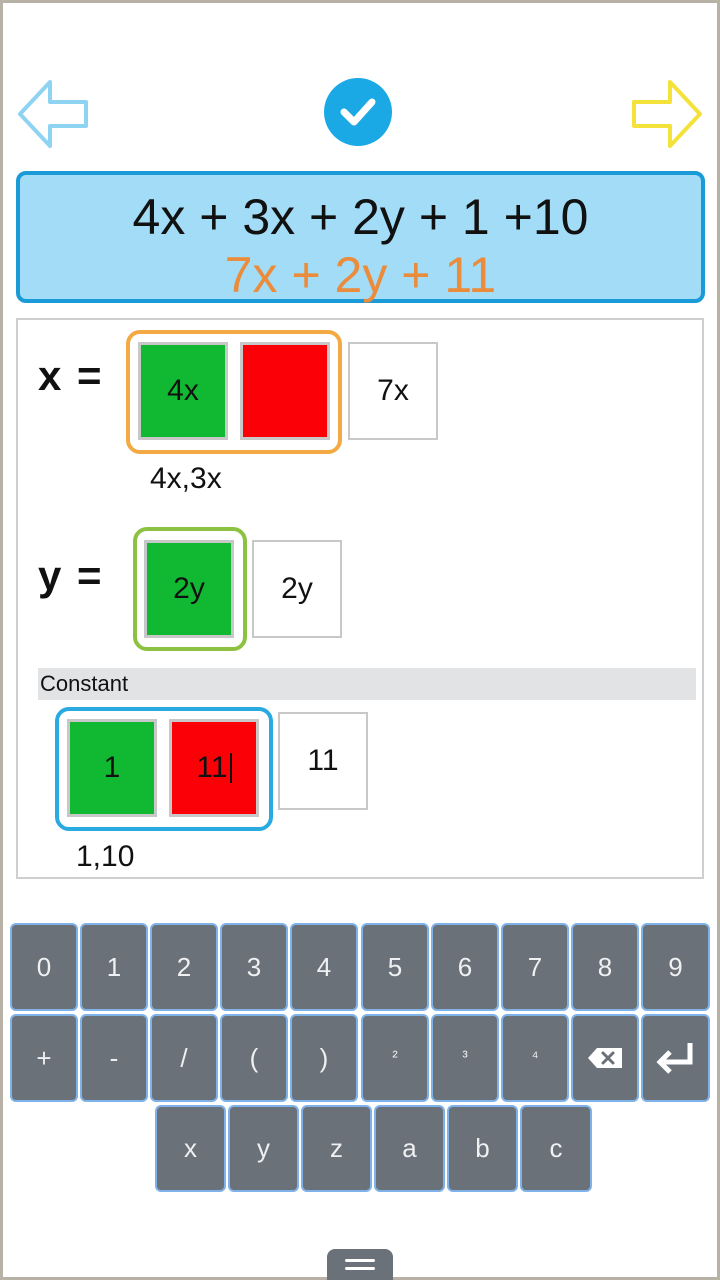 The image size is (720, 1280). Describe the element at coordinates (360, 1264) in the screenshot. I see `menu-handle-button` at that location.